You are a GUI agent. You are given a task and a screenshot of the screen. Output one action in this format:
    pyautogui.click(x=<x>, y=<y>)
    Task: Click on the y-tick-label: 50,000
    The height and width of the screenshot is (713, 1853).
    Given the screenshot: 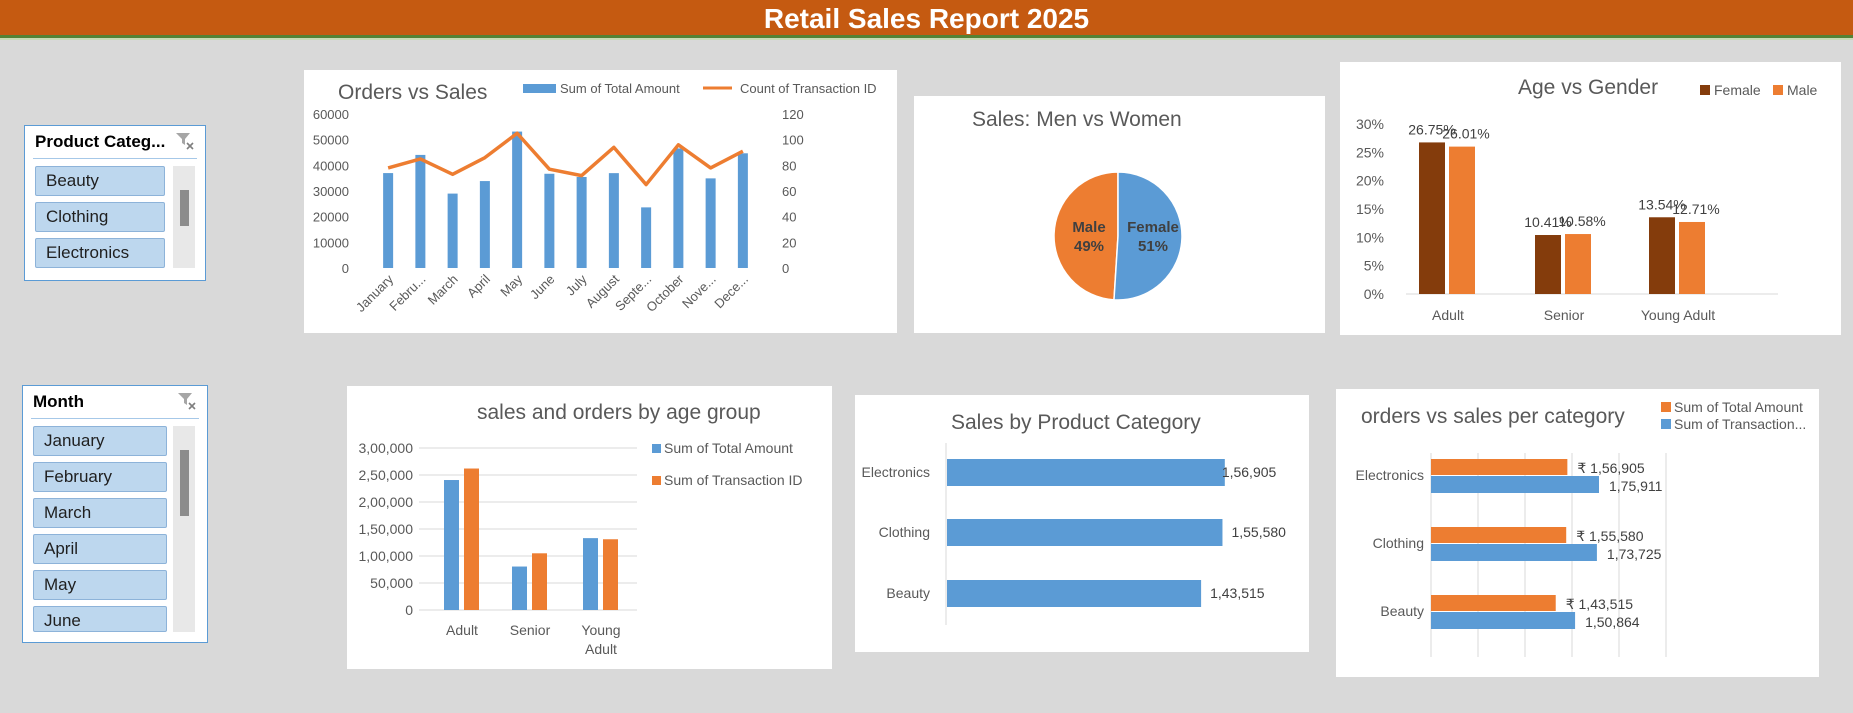 What is the action you would take?
    pyautogui.click(x=391, y=583)
    